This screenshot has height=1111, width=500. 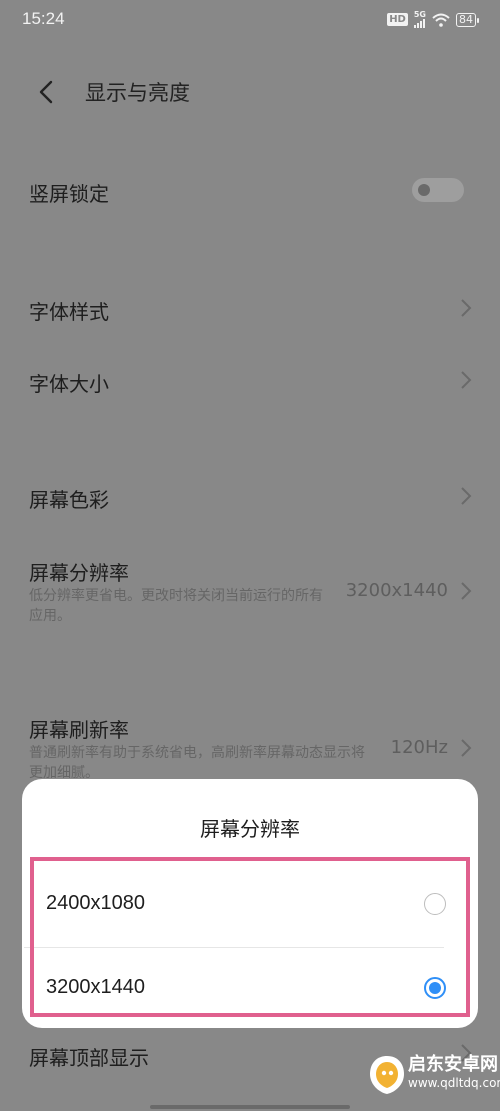 I want to click on toggle-knob, so click(x=424, y=190).